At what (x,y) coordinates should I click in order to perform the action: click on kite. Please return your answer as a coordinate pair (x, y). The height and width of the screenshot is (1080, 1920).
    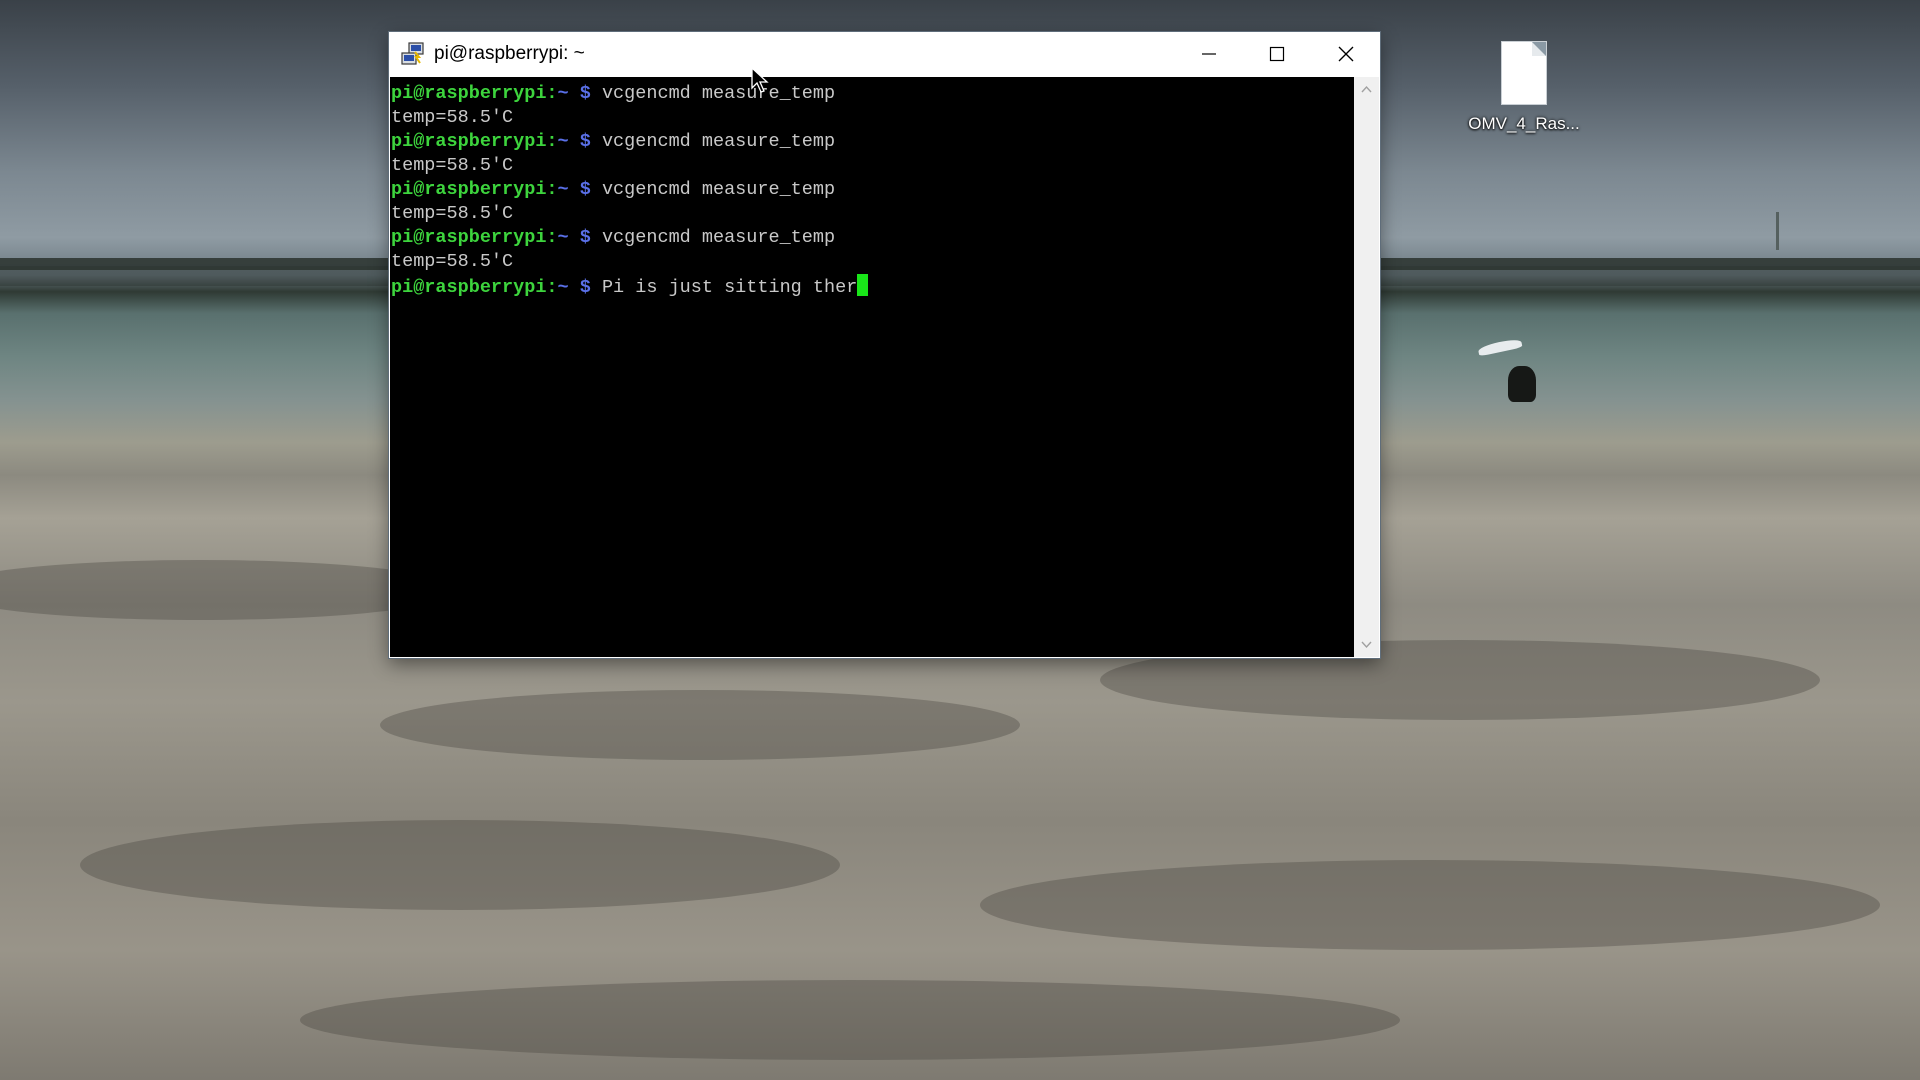
    Looking at the image, I should click on (1500, 347).